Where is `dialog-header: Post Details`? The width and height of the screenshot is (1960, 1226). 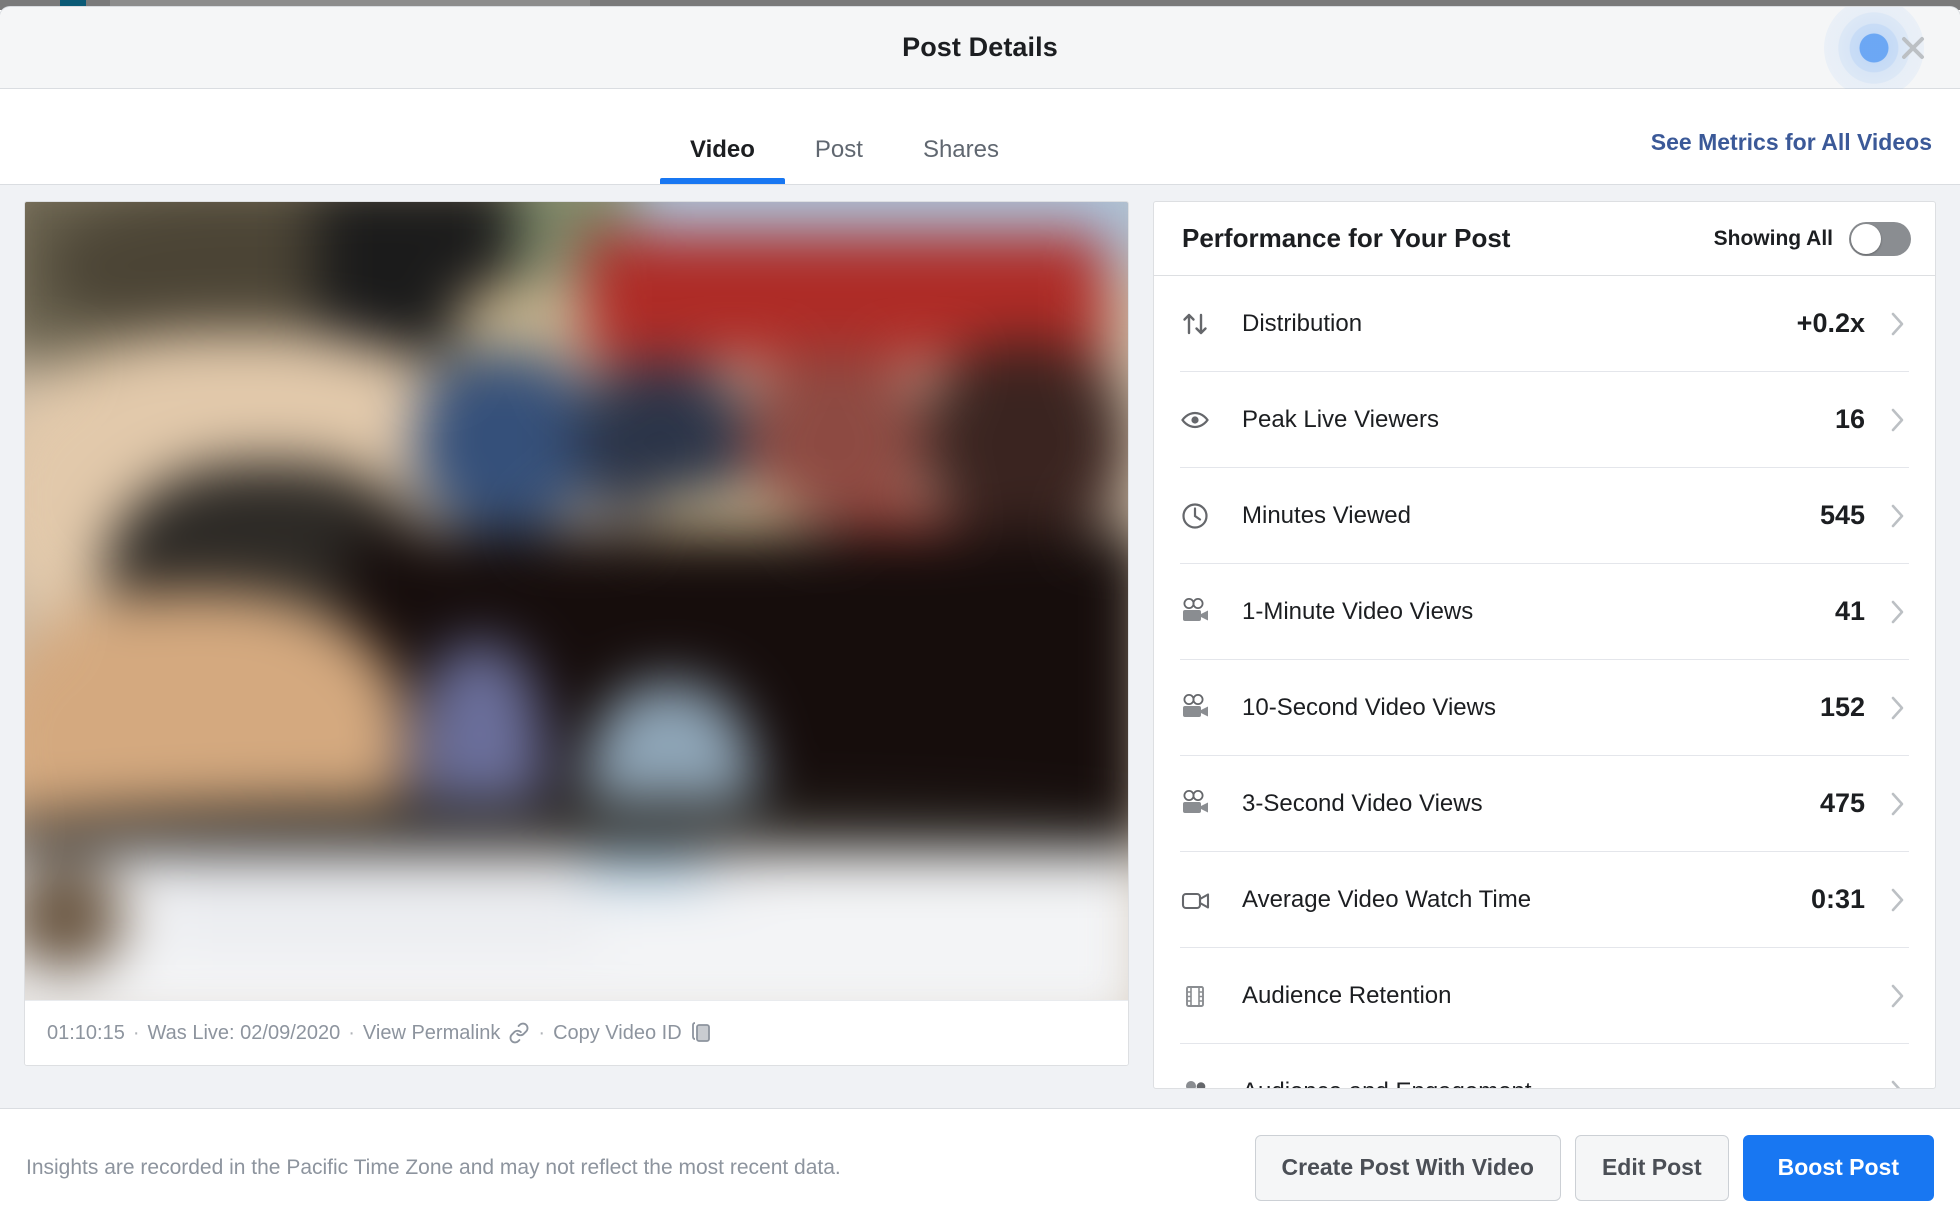 dialog-header: Post Details is located at coordinates (980, 52).